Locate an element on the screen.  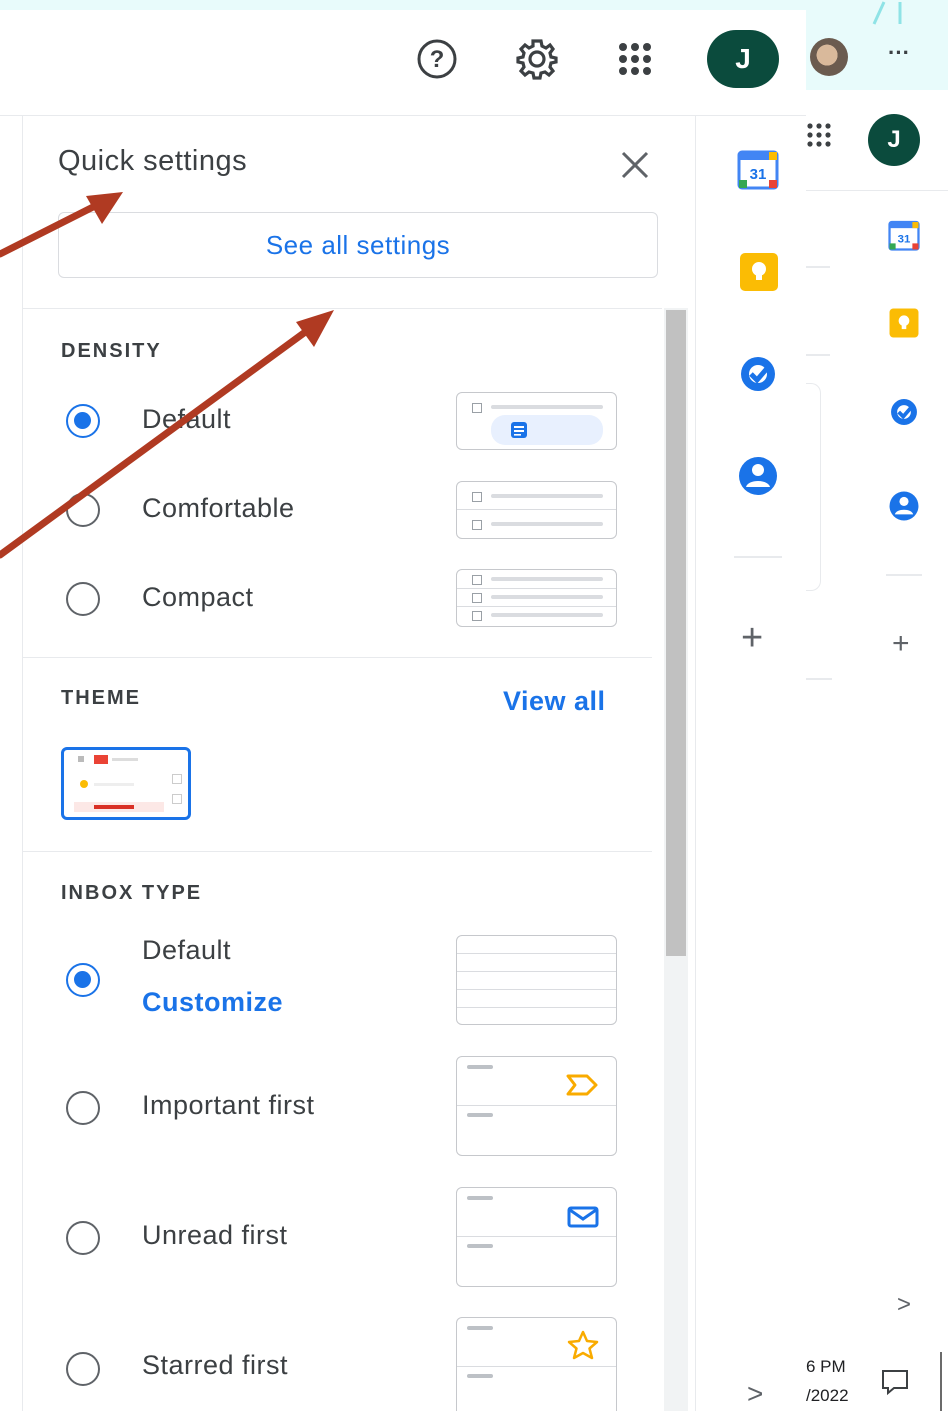
background-rail-divider is located at coordinates (904, 575).